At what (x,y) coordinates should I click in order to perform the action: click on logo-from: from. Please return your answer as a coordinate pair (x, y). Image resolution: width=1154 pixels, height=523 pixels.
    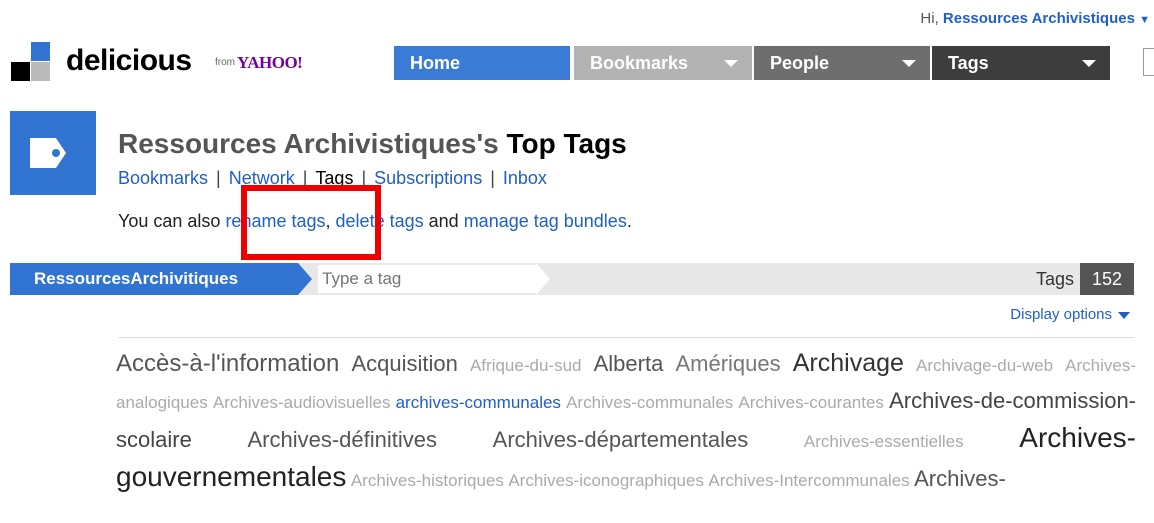
    Looking at the image, I should click on (225, 62).